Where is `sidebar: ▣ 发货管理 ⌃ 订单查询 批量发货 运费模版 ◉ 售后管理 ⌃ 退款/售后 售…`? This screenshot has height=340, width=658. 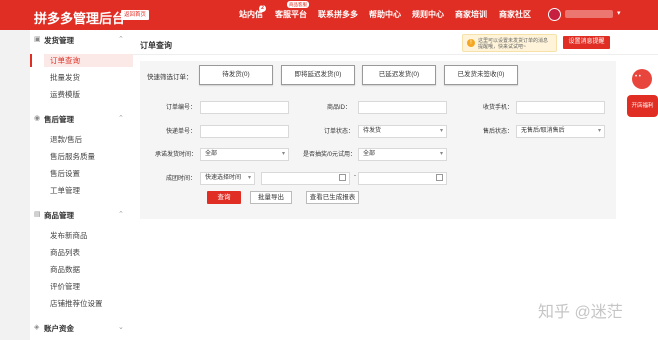 sidebar: ▣ 发货管理 ⌃ 订单查询 批量发货 运费模版 ◉ 售后管理 ⌃ 退款/售后 售… is located at coordinates (81, 185).